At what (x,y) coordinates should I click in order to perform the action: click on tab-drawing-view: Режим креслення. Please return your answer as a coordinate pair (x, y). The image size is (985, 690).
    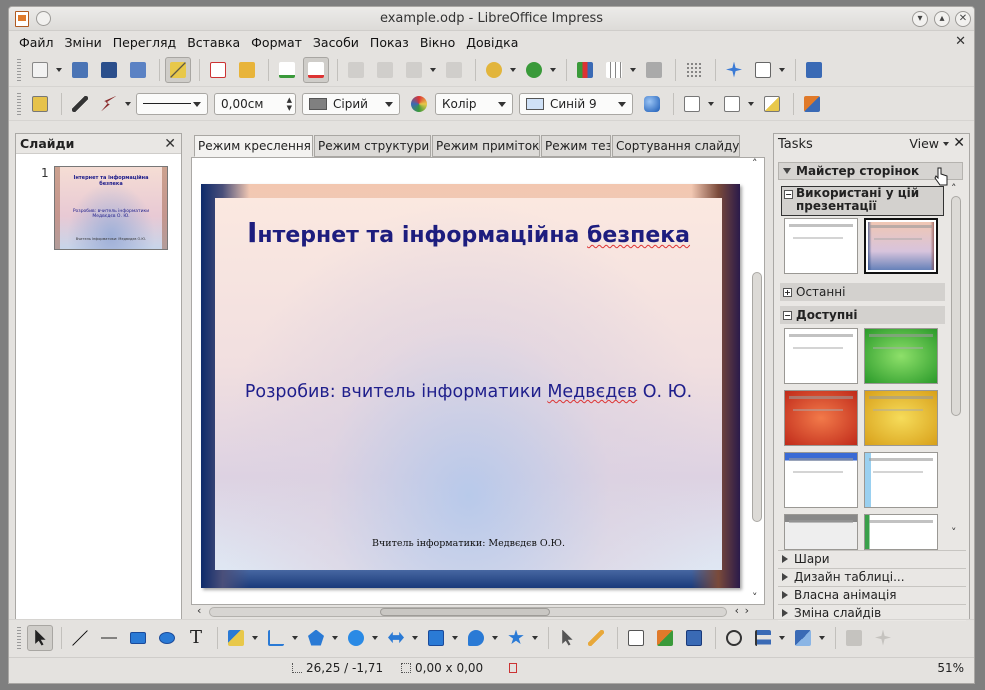
    Looking at the image, I should click on (253, 146).